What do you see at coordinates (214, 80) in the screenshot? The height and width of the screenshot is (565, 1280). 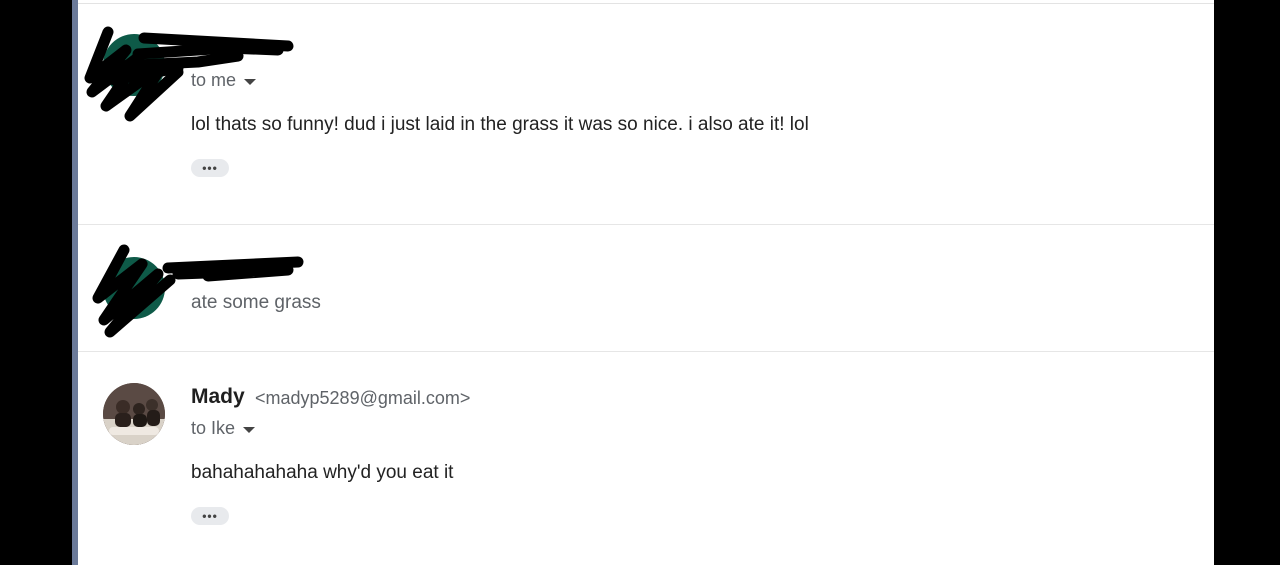 I see `recipient-label: to me` at bounding box center [214, 80].